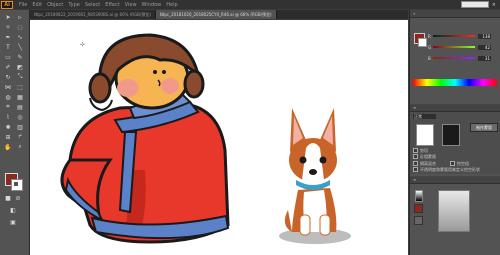 The image size is (500, 255). I want to click on dog-illustration, so click(315, 176).